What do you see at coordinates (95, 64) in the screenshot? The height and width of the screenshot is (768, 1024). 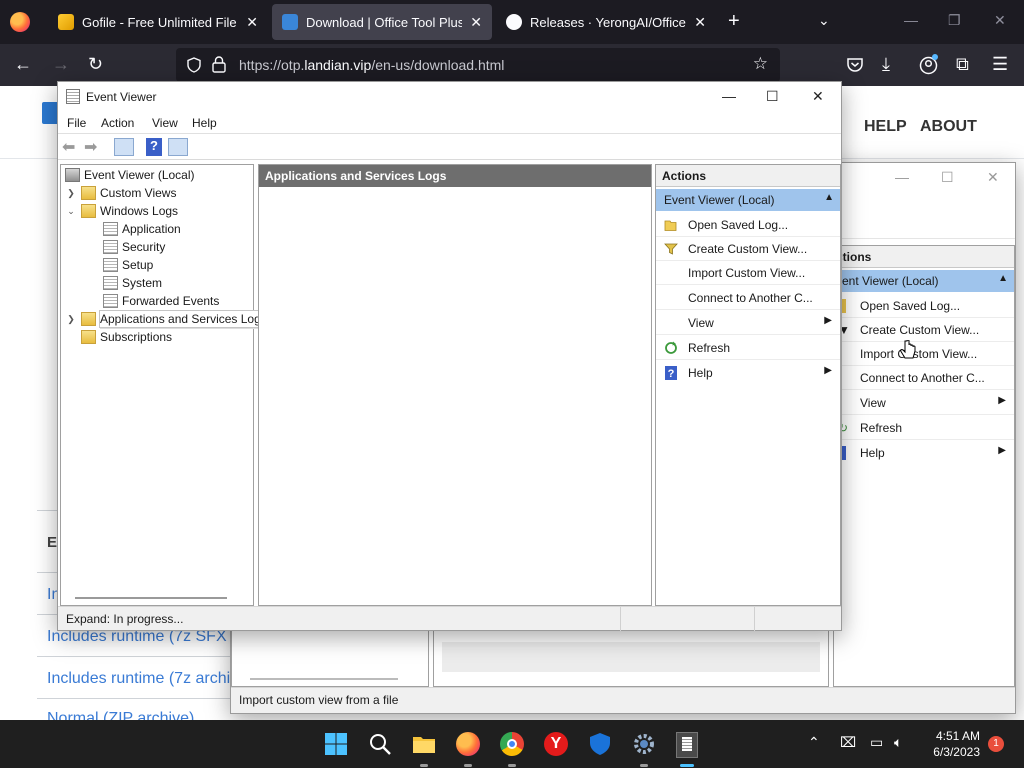 I see `reload-icon: ↻` at bounding box center [95, 64].